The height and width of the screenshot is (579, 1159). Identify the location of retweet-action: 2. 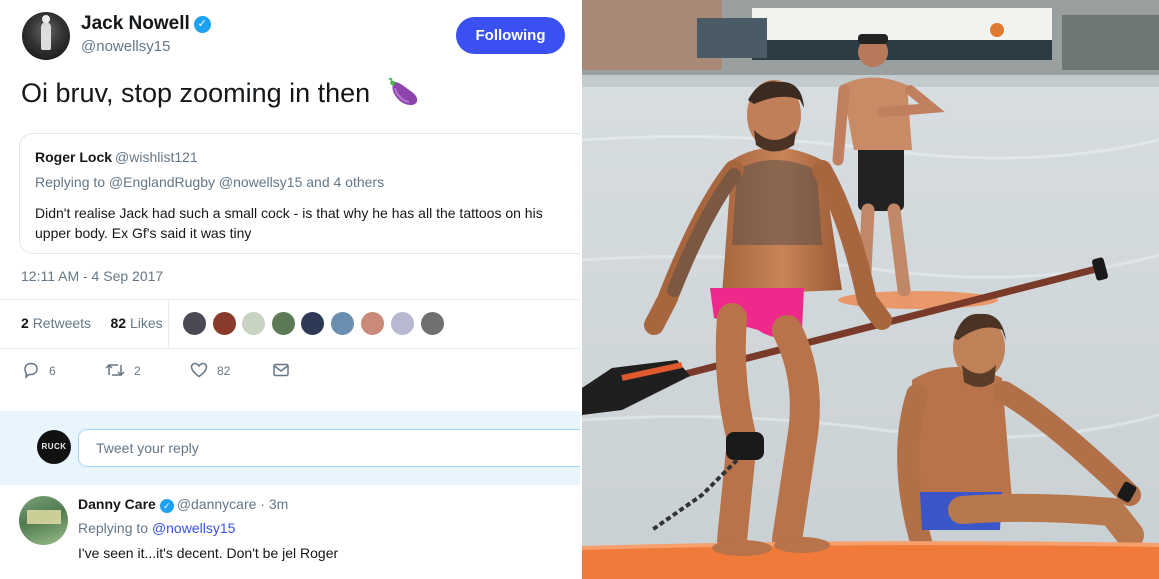
(123, 371).